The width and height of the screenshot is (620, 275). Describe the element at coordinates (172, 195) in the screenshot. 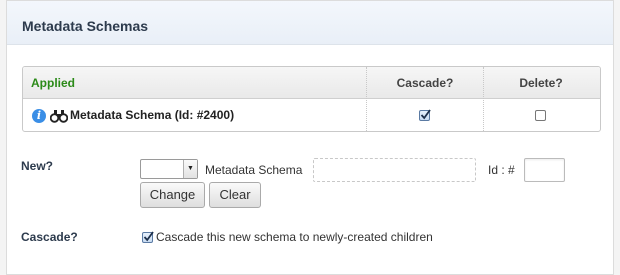

I see `change-button: Change` at that location.